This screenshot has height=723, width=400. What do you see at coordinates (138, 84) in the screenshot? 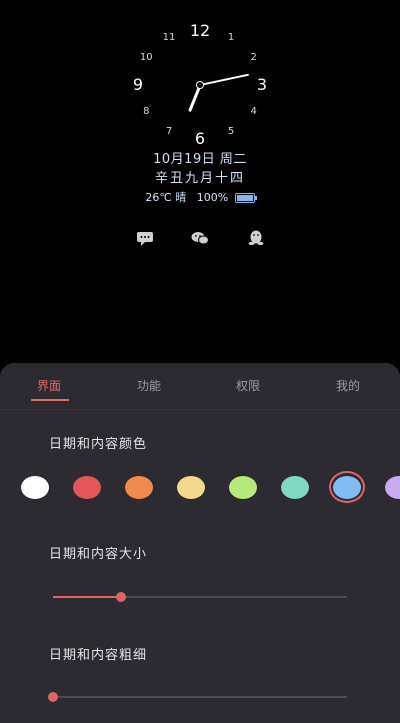
I see `clock-numeral: 9` at bounding box center [138, 84].